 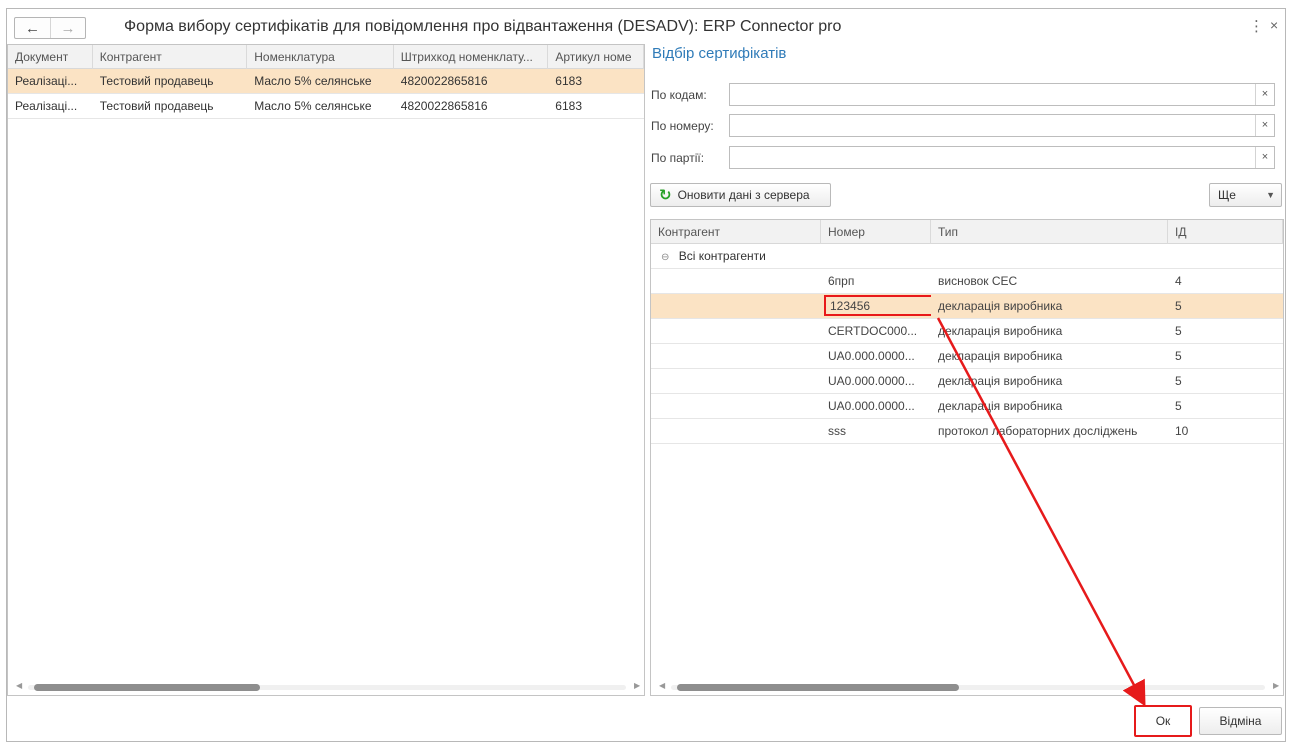 I want to click on column-header-number: Номер, so click(x=876, y=232).